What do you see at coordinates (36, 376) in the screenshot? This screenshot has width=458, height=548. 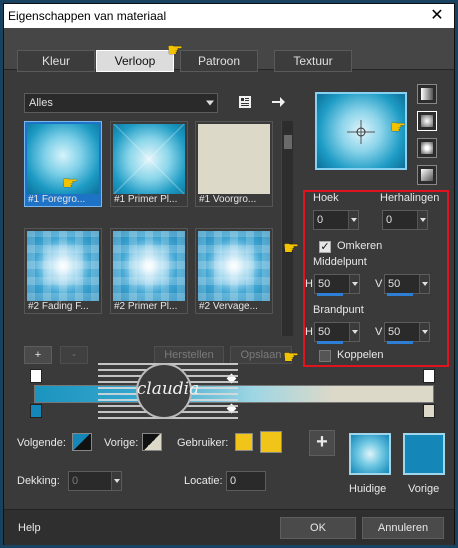 I see `top-stop-left` at bounding box center [36, 376].